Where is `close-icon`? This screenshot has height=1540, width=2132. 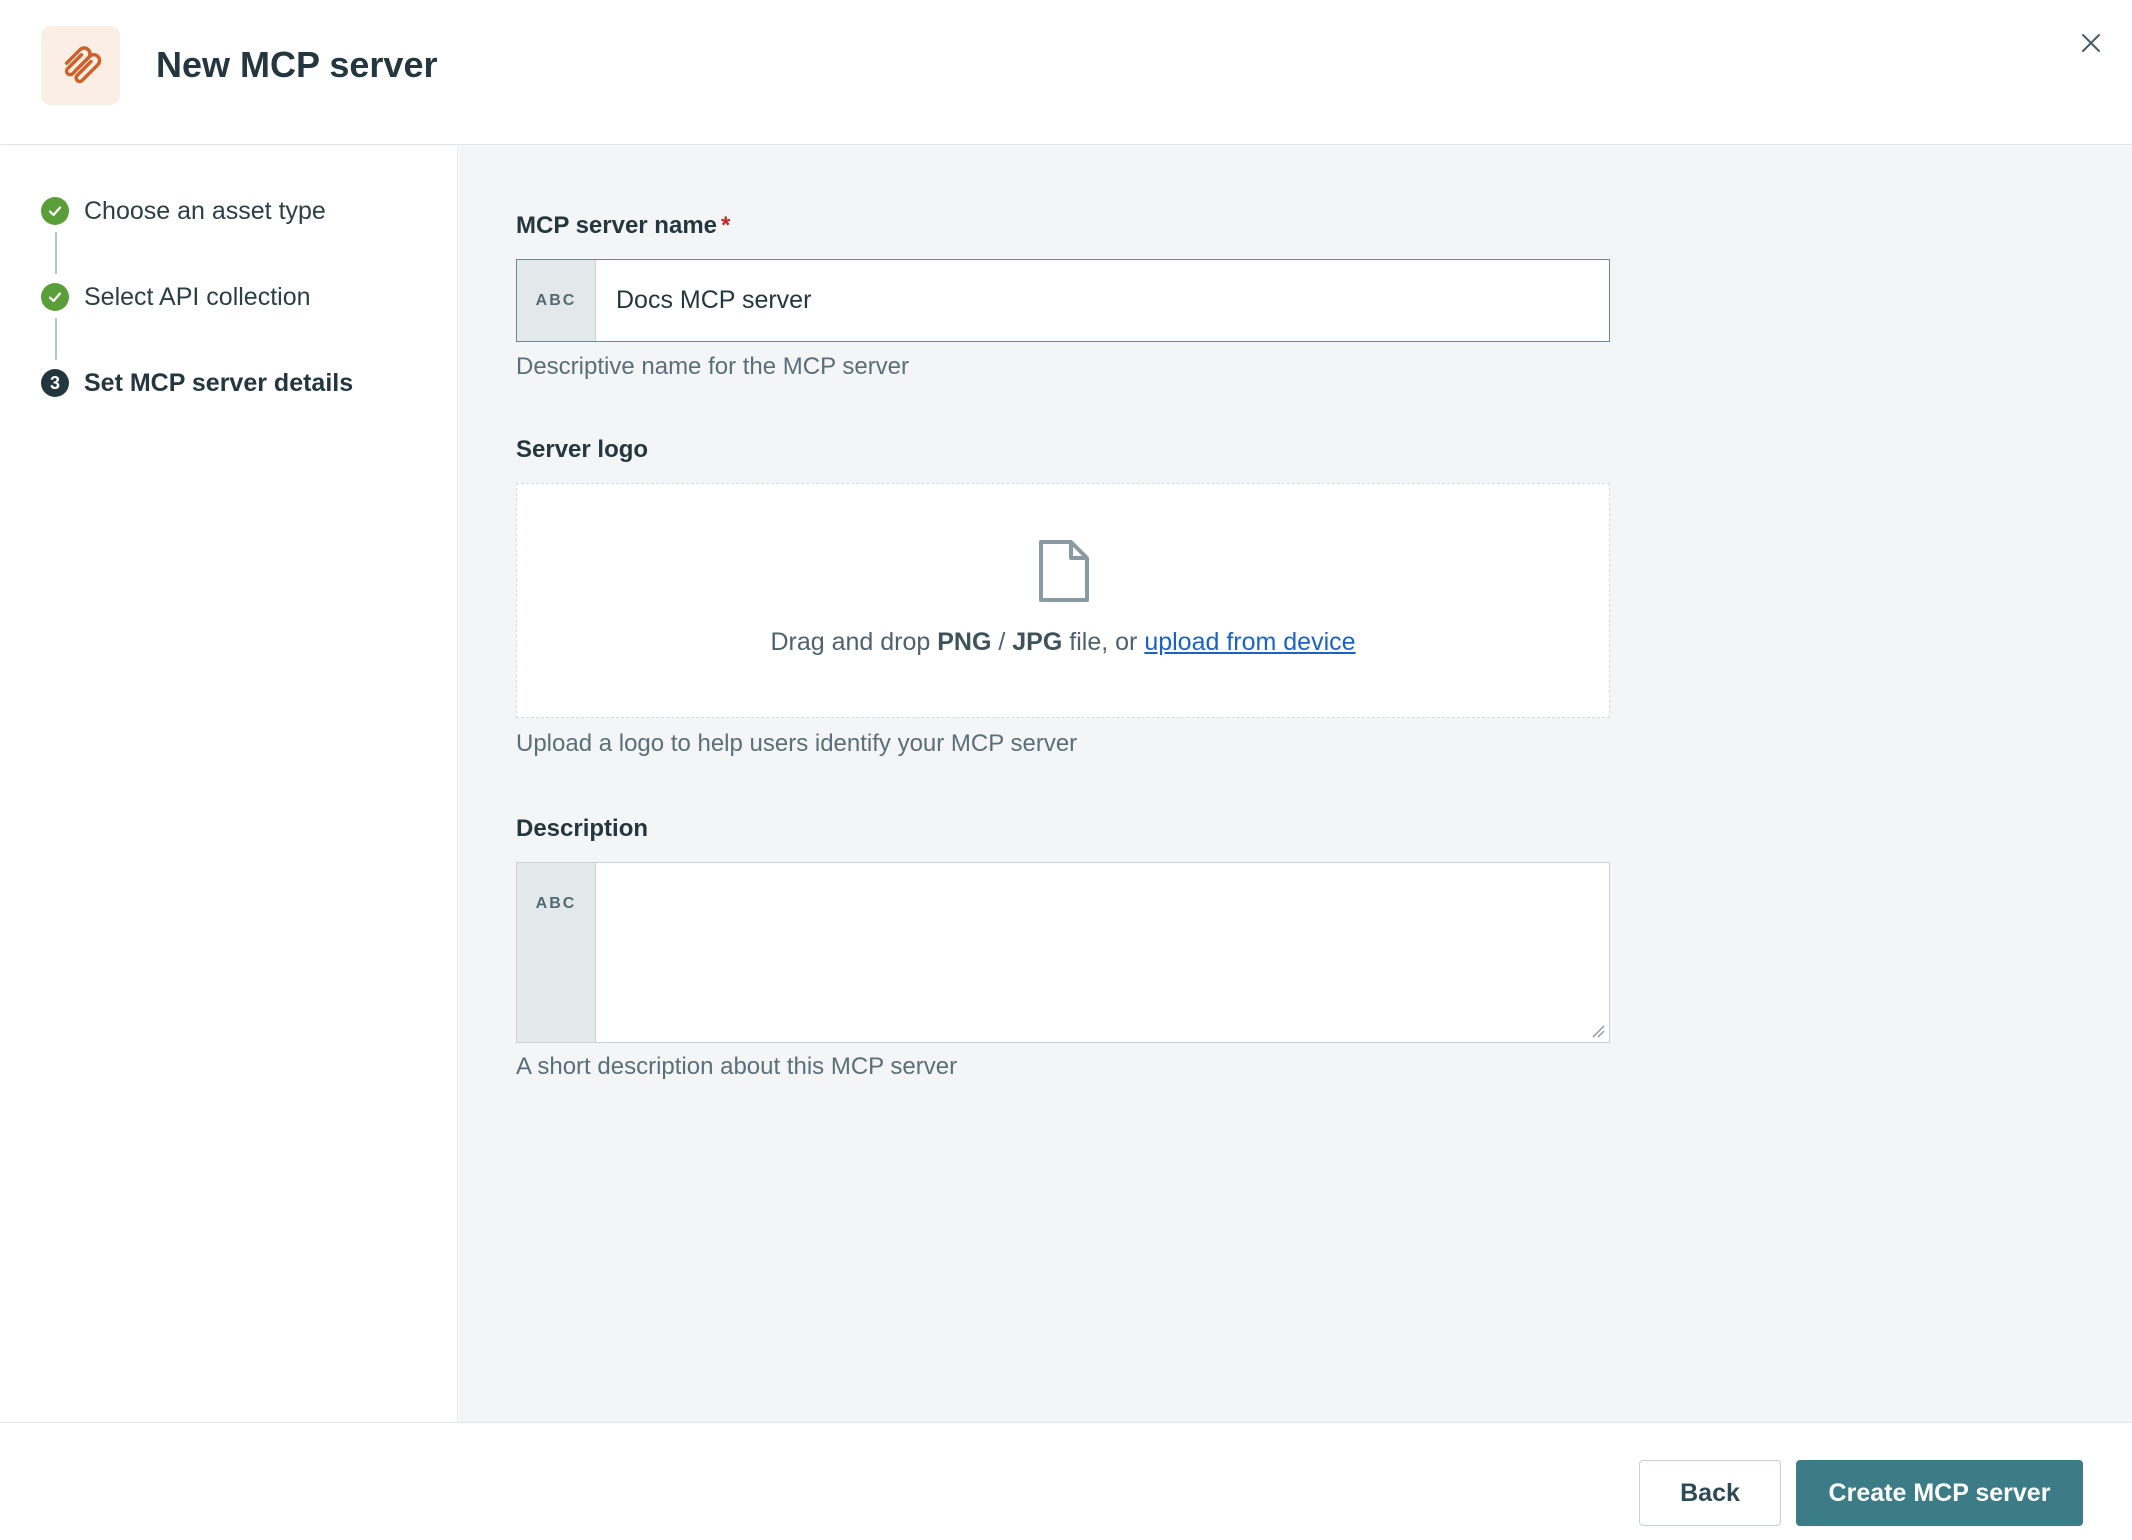 close-icon is located at coordinates (2091, 43).